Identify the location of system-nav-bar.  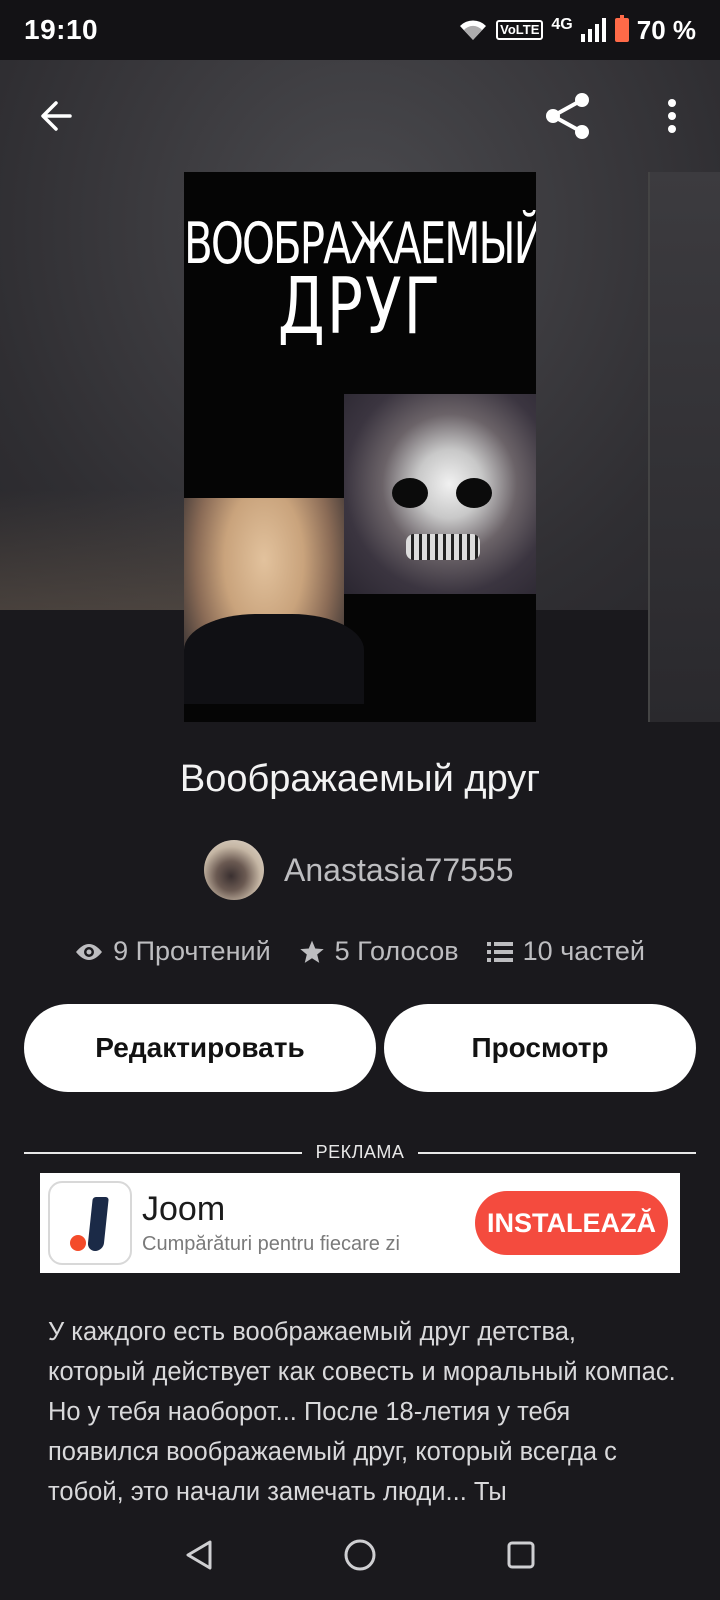
(360, 1555).